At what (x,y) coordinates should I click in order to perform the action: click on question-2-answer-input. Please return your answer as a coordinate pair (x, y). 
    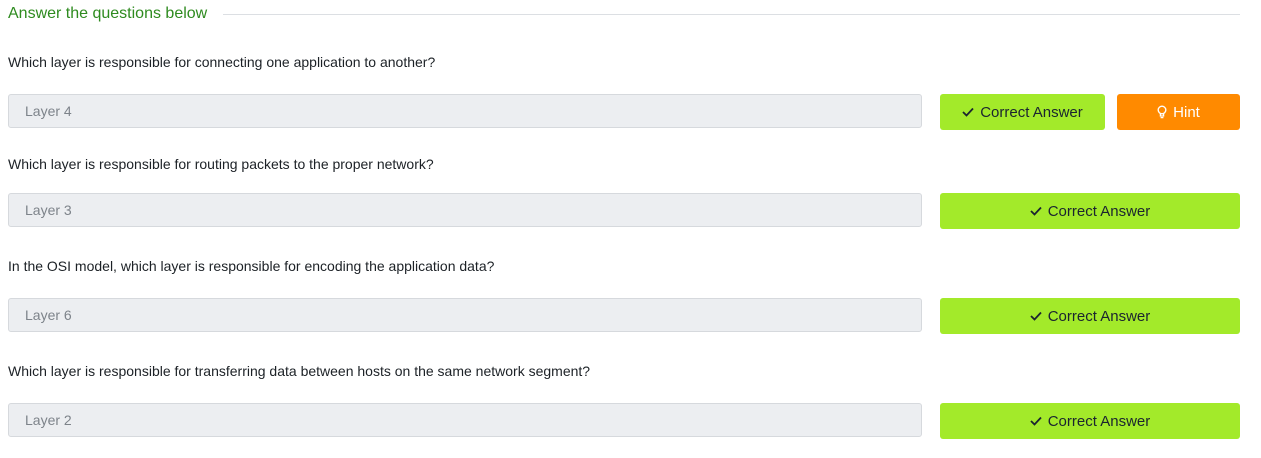
    Looking at the image, I should click on (465, 210).